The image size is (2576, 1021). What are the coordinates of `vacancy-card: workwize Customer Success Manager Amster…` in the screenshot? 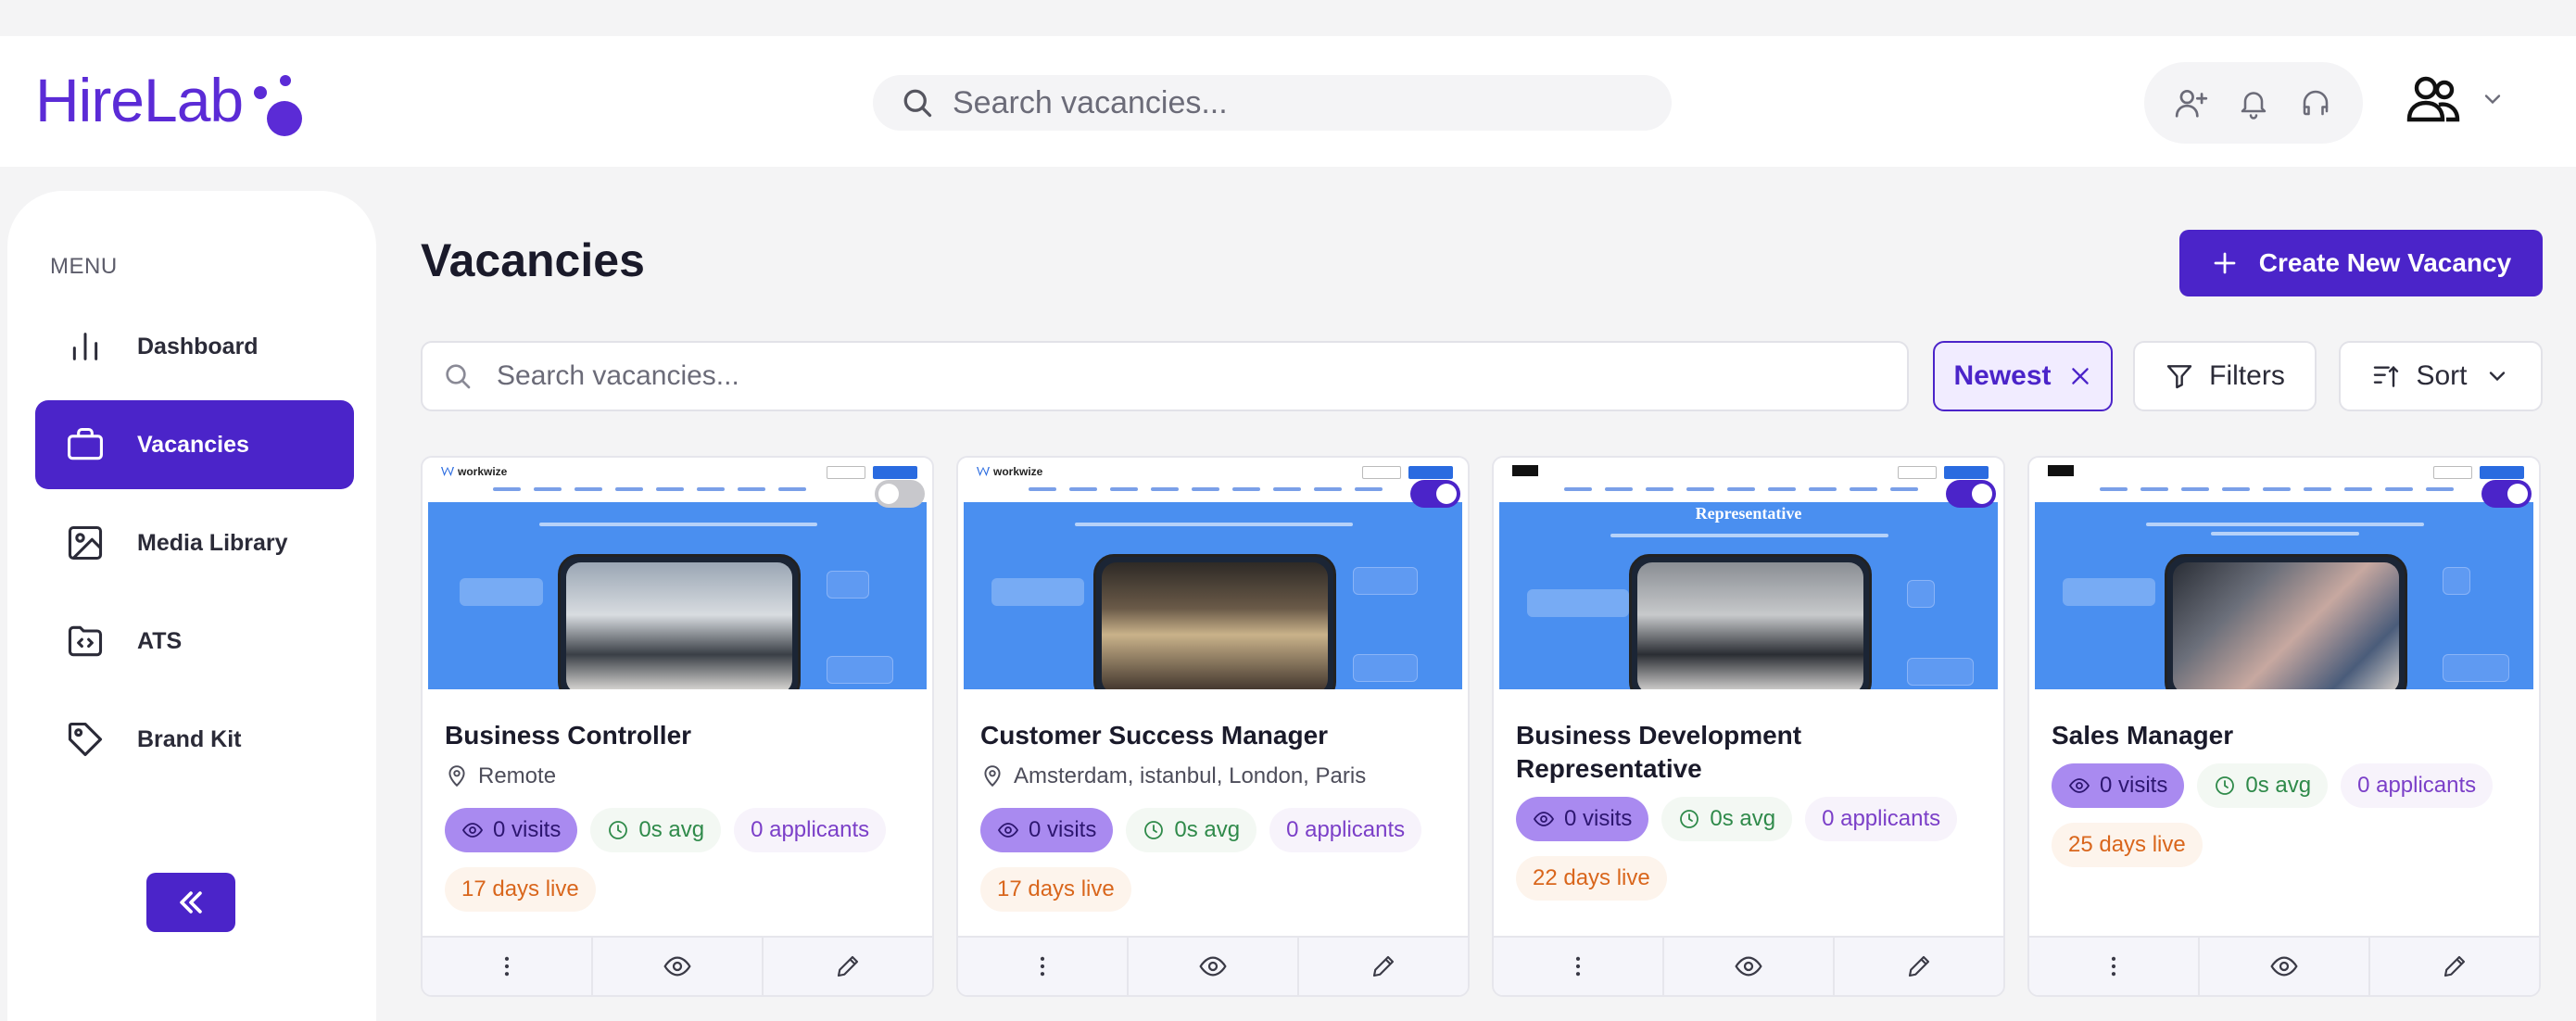 It's located at (1213, 726).